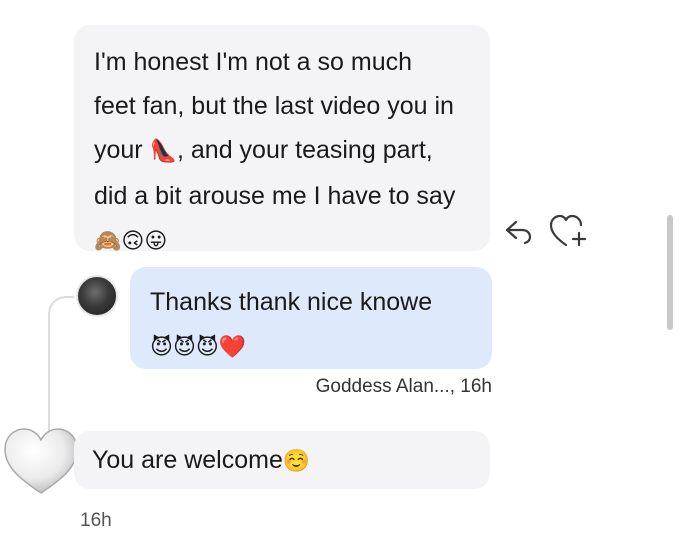  Describe the element at coordinates (232, 347) in the screenshot. I see `red-heart-emoji: ❤️` at that location.